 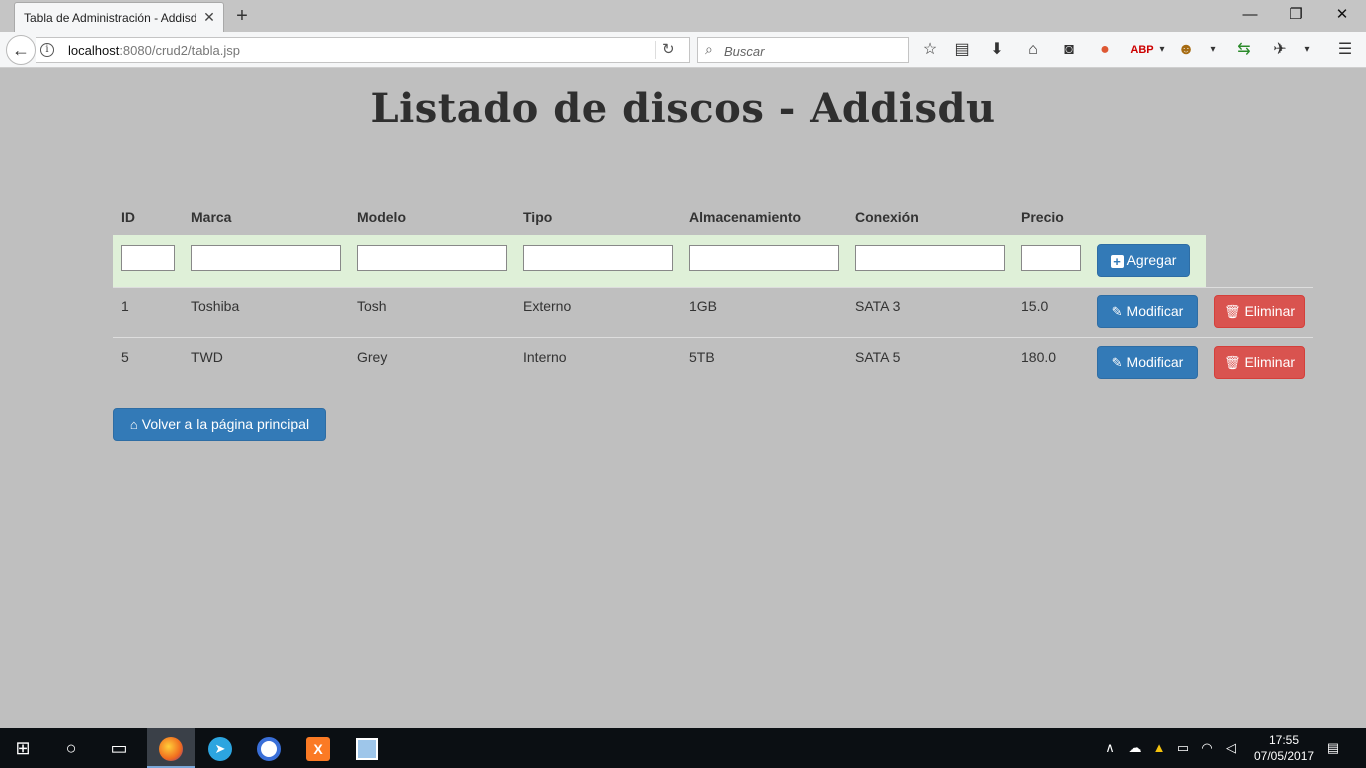 What do you see at coordinates (23, 748) in the screenshot?
I see `windows-start-icon: ⊞` at bounding box center [23, 748].